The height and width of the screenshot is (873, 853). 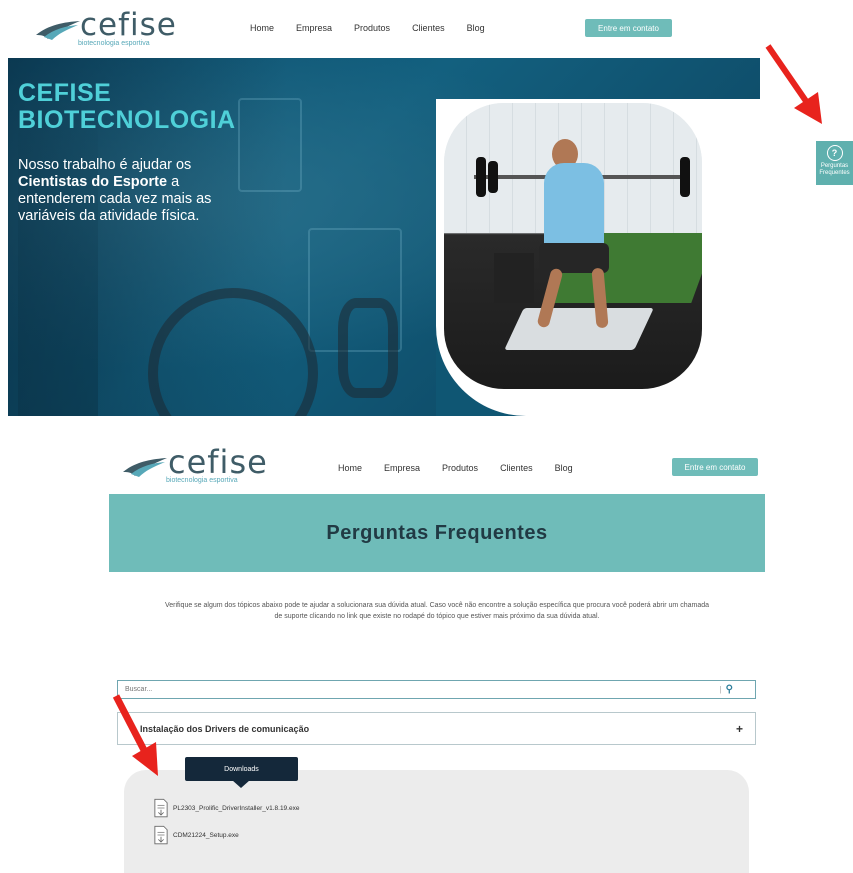 I want to click on search-icon: ⚲, so click(x=729, y=689).